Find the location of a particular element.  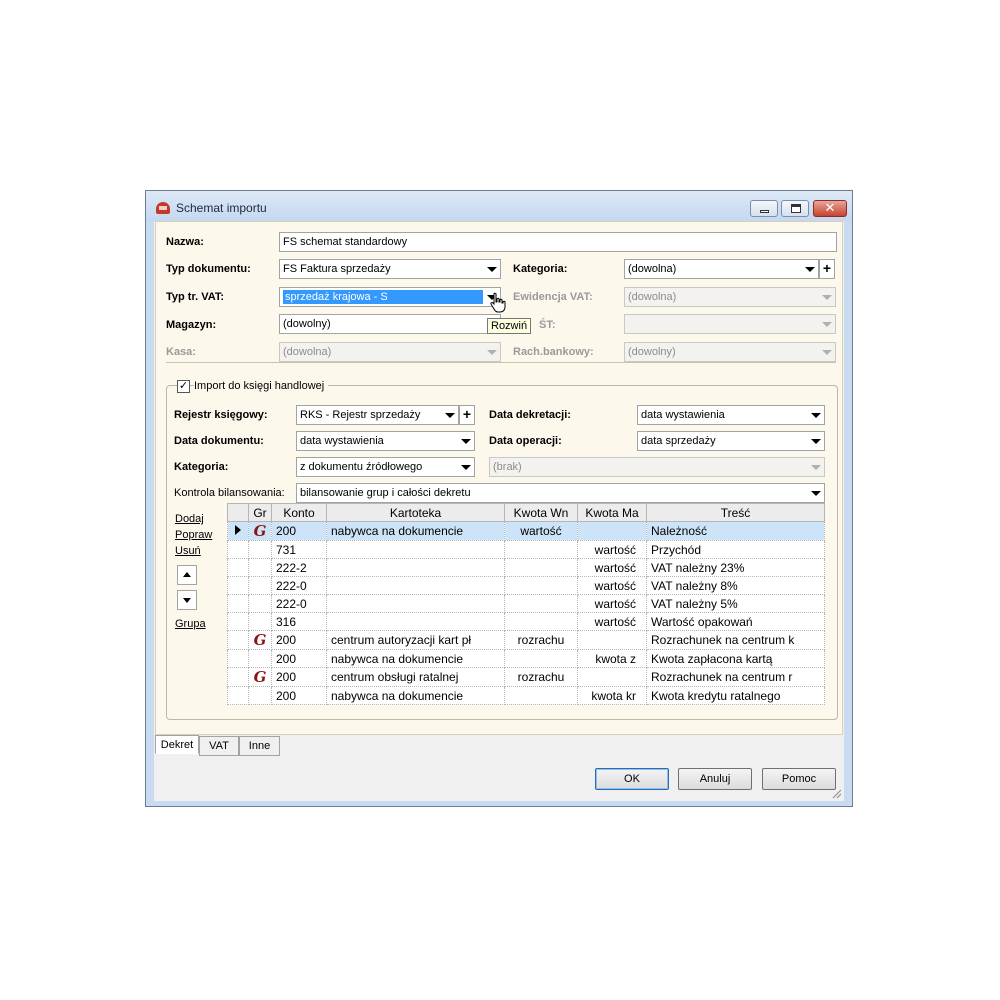

table-row: 222-2 wartość VAT należny 23% is located at coordinates (526, 567).